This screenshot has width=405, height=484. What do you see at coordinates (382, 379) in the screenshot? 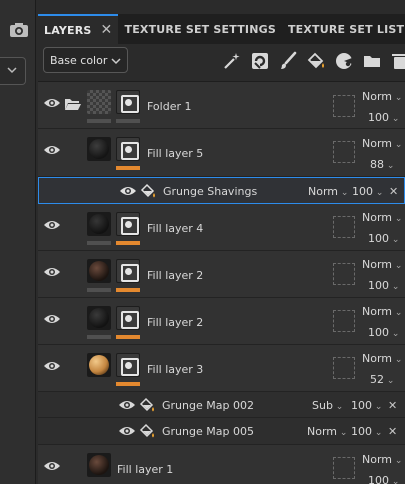
I see `opacity-value: 52` at bounding box center [382, 379].